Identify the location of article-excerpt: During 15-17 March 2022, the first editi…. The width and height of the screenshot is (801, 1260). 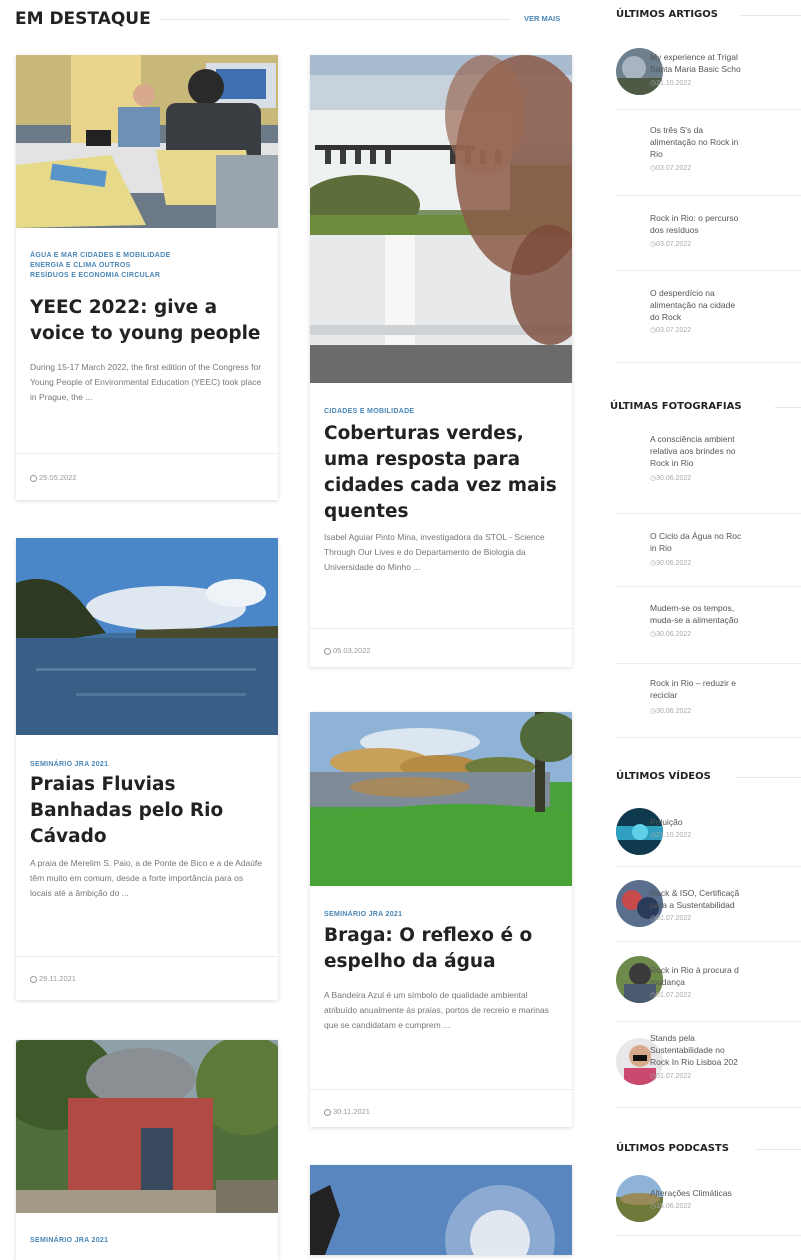
(146, 382).